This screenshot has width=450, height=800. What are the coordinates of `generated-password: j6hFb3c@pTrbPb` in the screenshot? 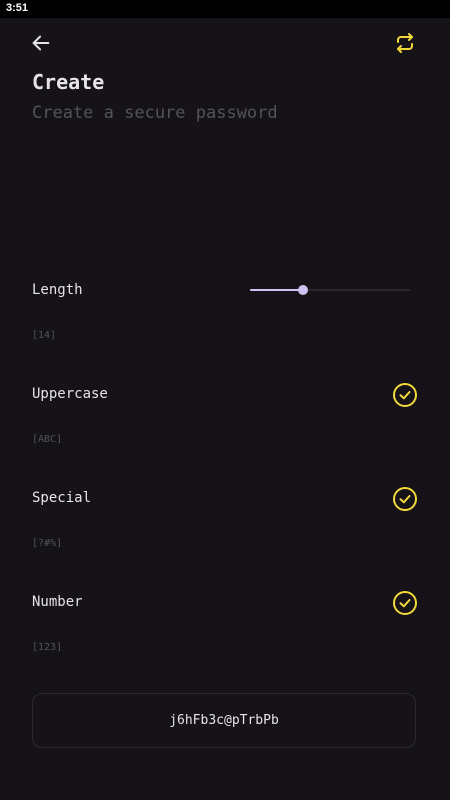 It's located at (224, 720).